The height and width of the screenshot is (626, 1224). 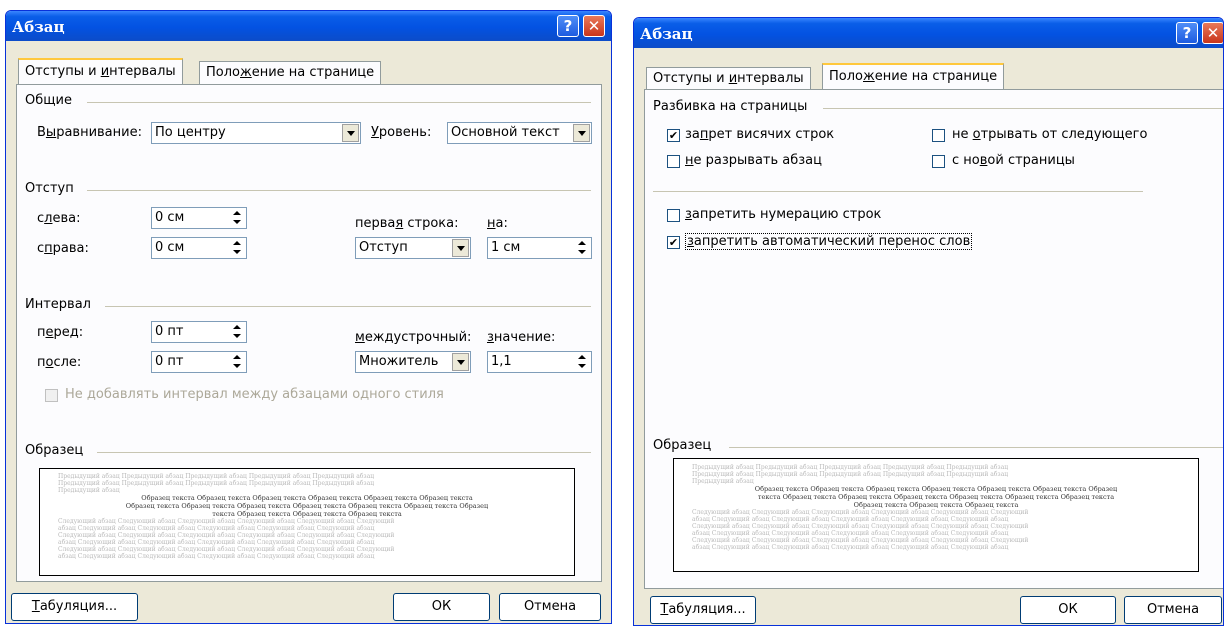 I want to click on indent-left-field: 0 см, so click(x=199, y=218).